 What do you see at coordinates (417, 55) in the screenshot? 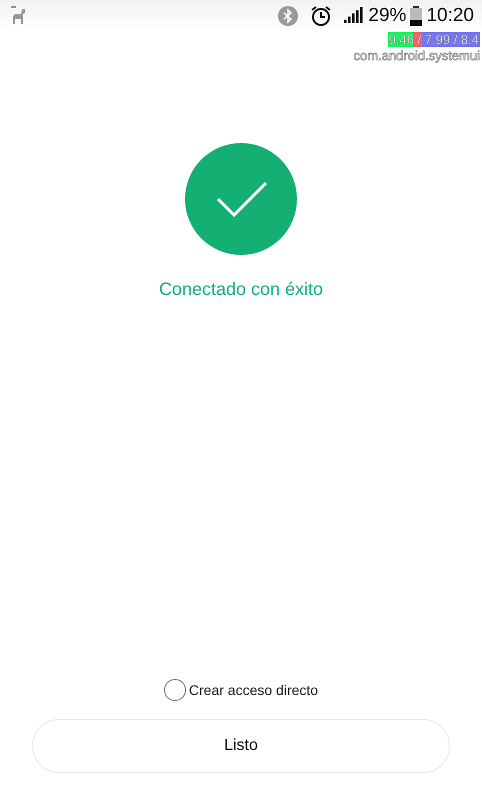
I see `process-name: com.android.systemui` at bounding box center [417, 55].